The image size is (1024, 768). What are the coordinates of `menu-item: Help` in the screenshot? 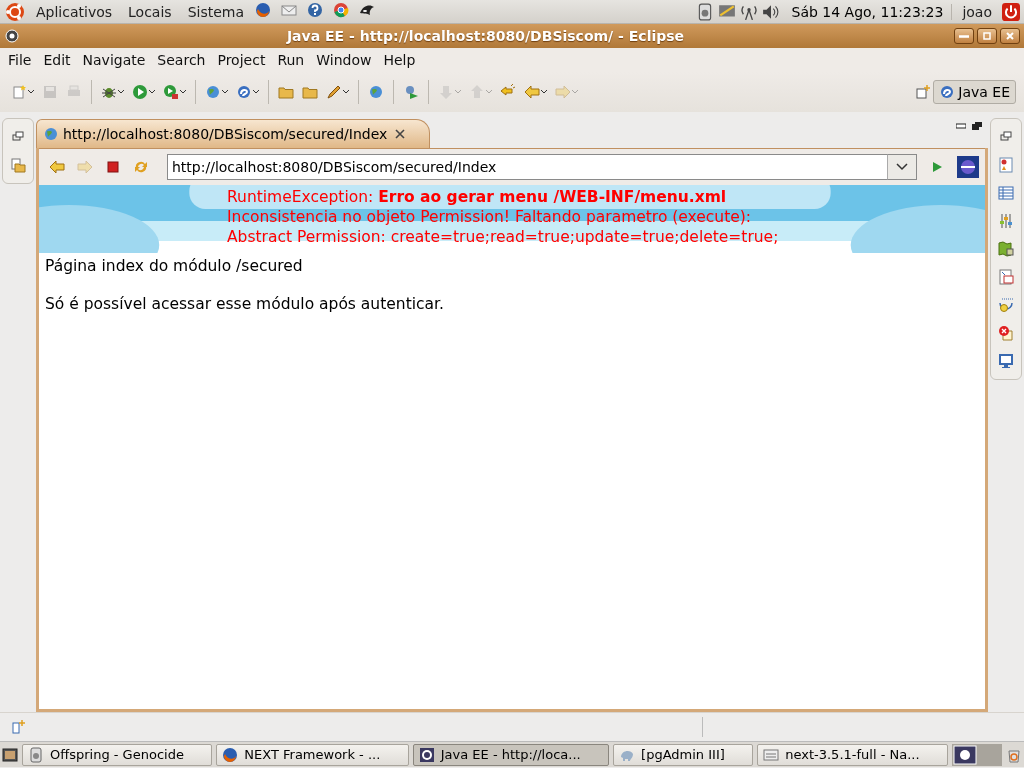 It's located at (399, 60).